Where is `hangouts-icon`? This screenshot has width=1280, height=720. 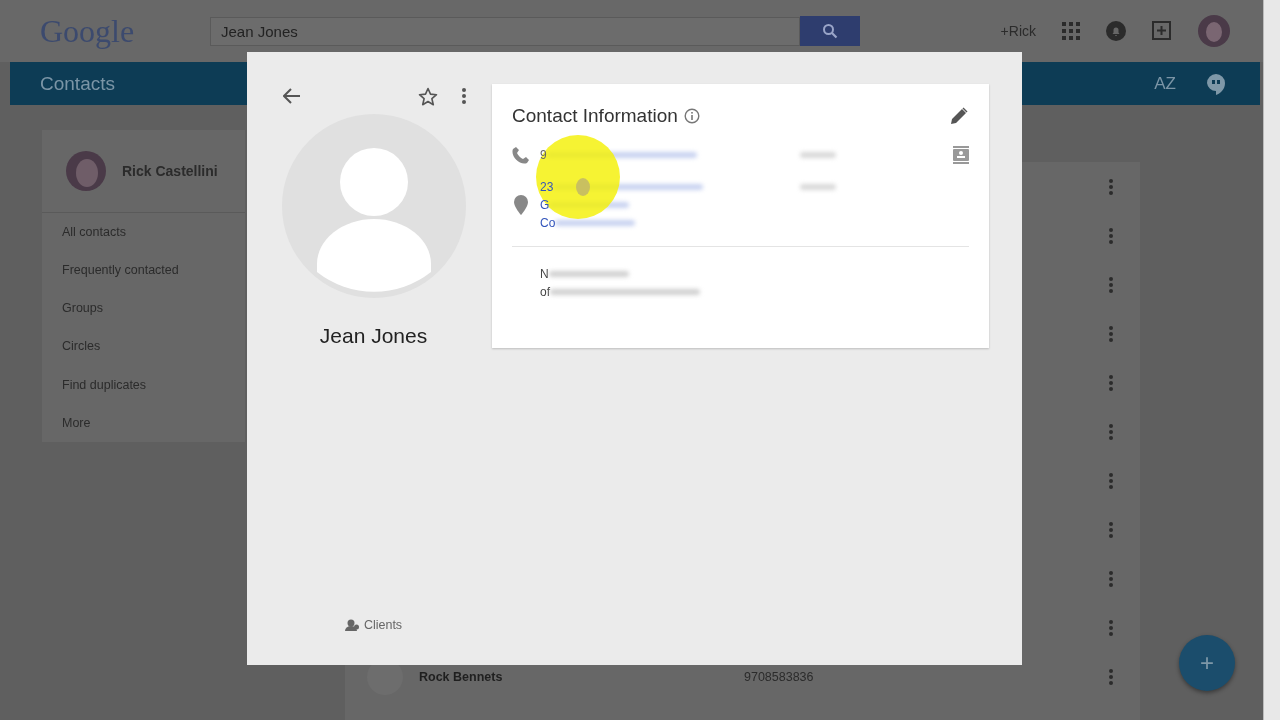
hangouts-icon is located at coordinates (1216, 83).